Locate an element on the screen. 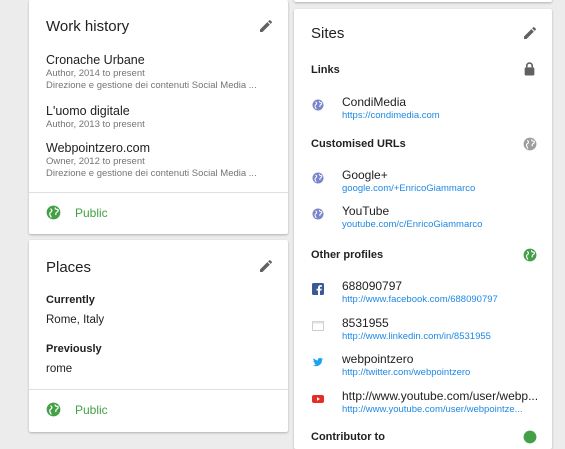 The image size is (565, 449). site-url: https://condimedia.com is located at coordinates (442, 116).